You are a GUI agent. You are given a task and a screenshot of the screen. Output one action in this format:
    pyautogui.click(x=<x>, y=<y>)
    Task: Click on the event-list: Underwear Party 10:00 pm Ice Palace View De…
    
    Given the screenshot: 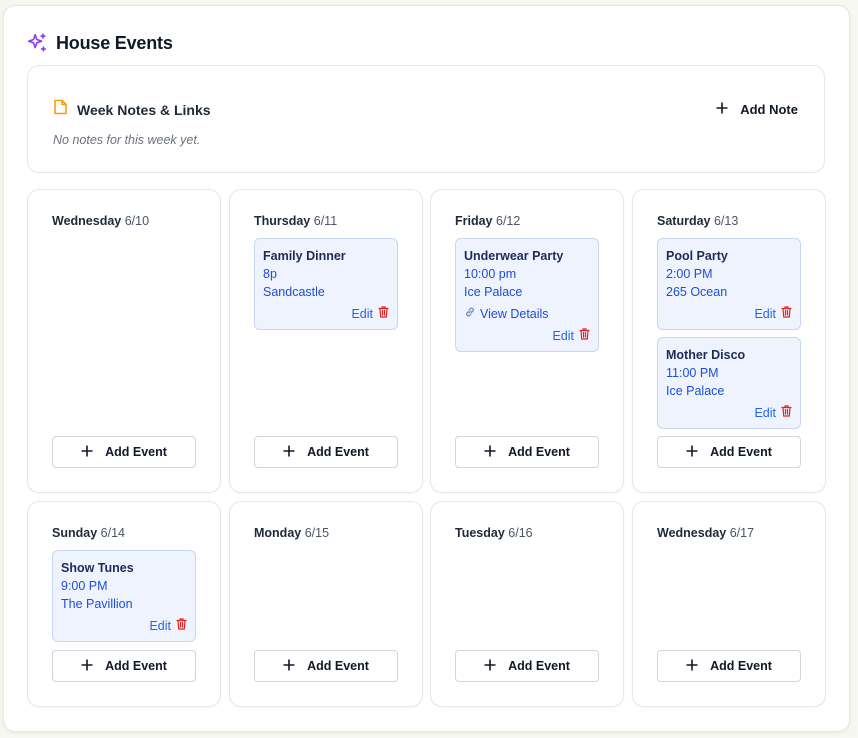 What is the action you would take?
    pyautogui.click(x=527, y=298)
    